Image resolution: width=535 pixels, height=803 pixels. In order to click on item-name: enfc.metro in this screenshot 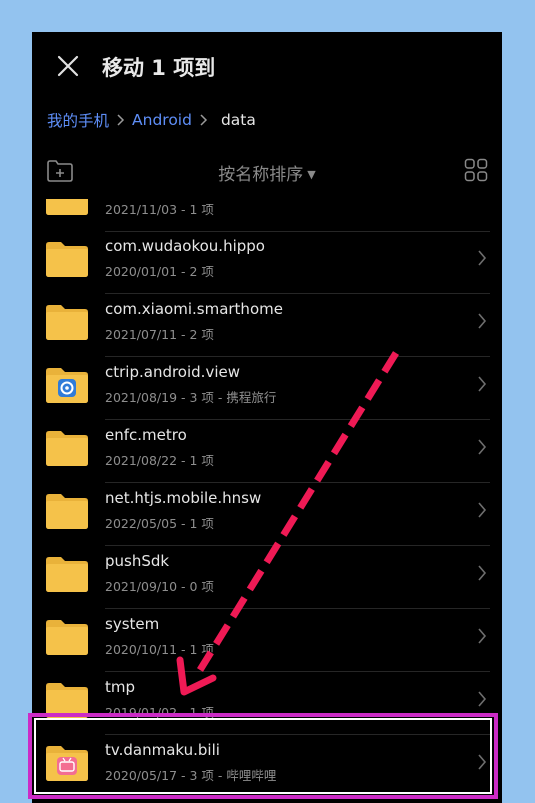, I will do `click(146, 435)`.